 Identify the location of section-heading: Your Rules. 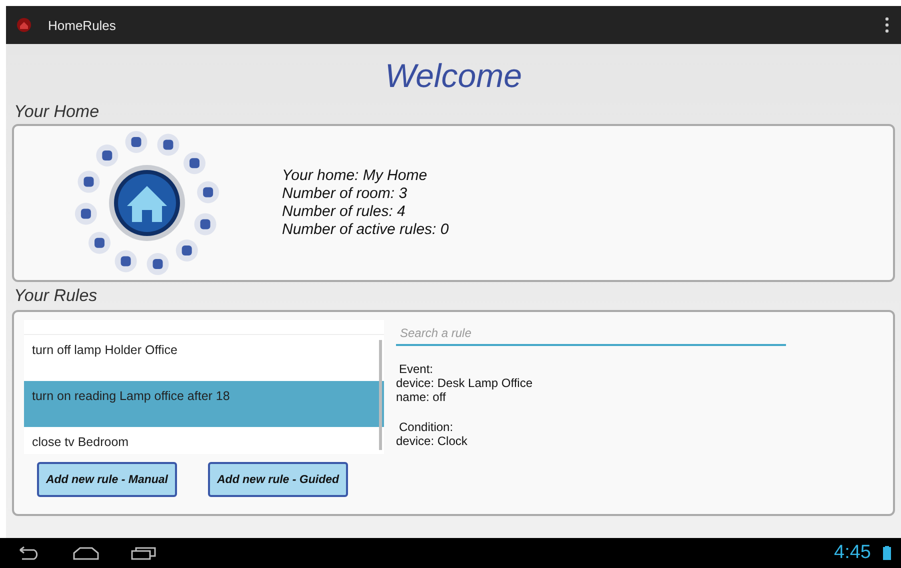
(56, 296).